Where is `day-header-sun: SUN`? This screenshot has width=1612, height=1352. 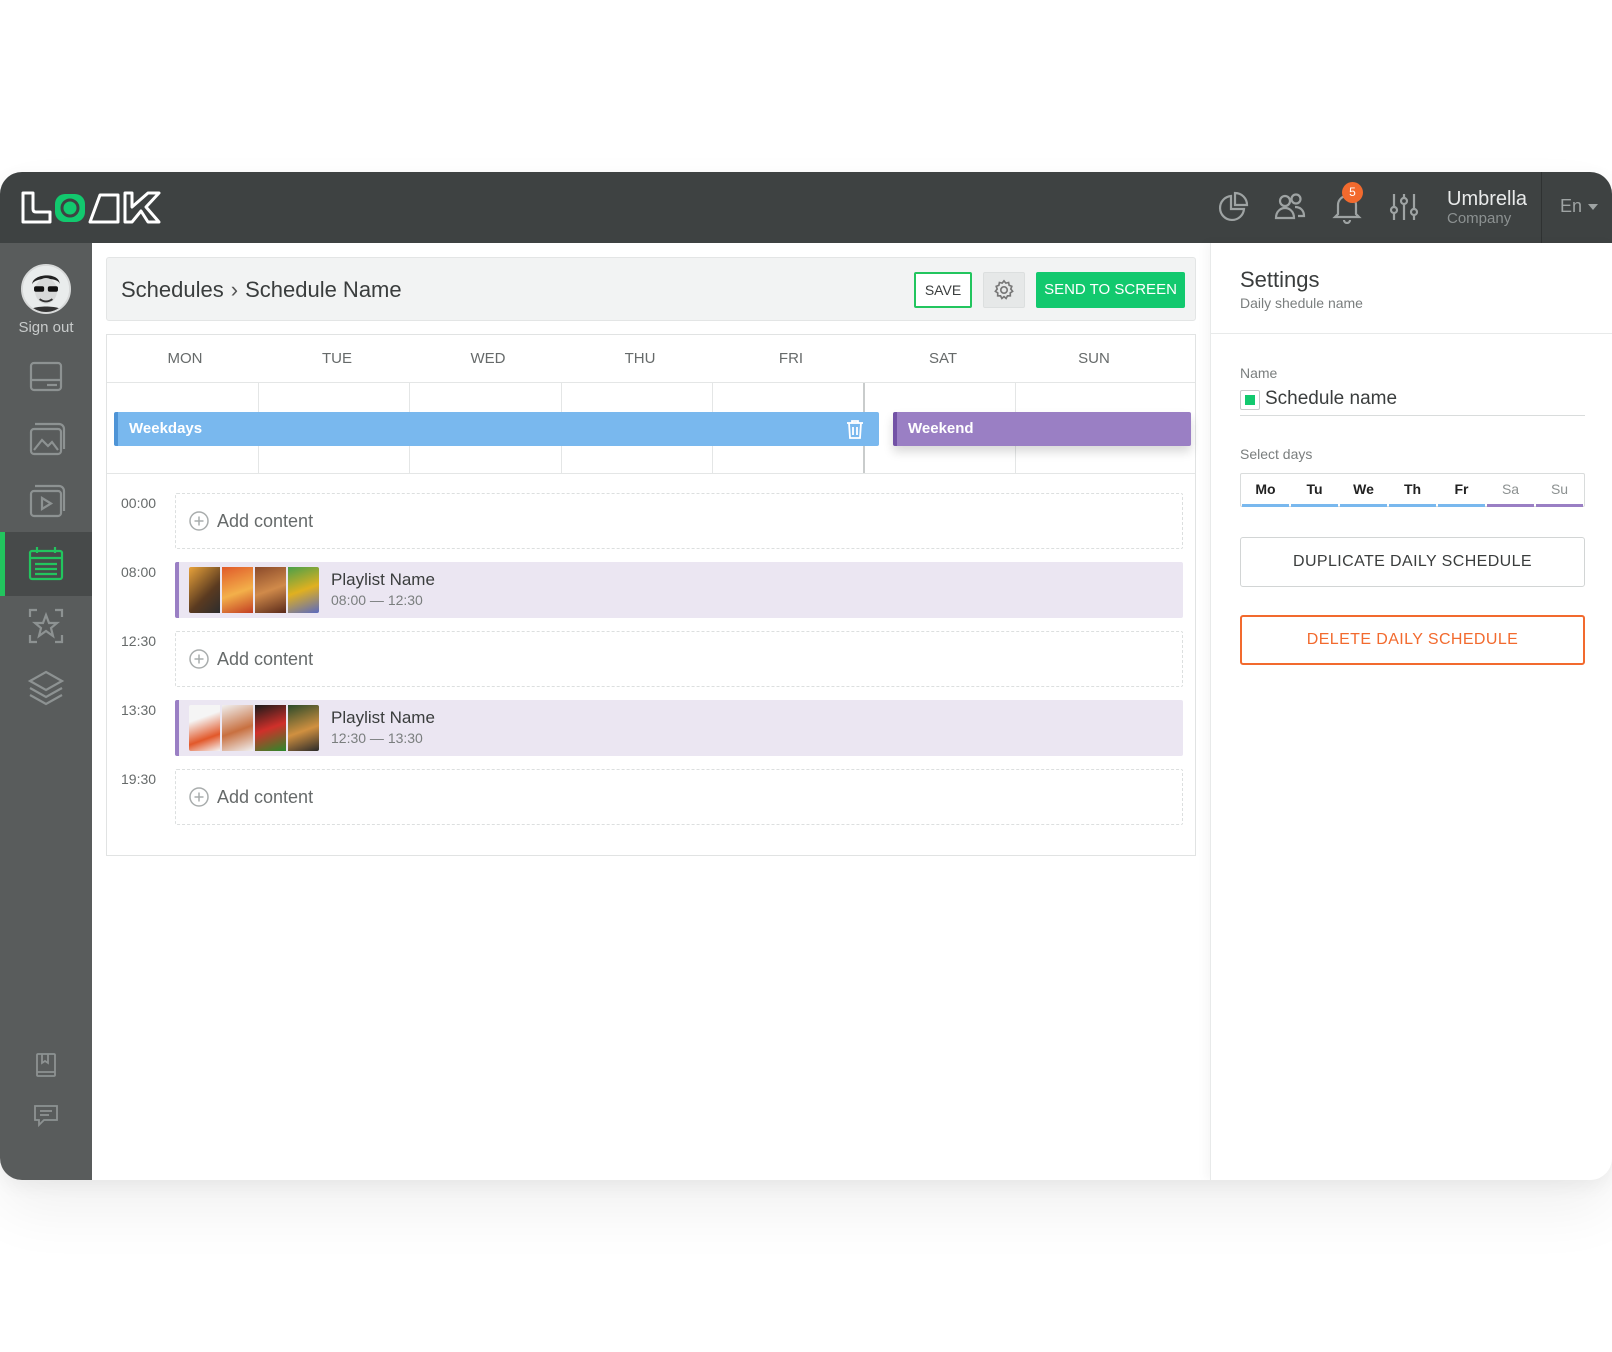 day-header-sun: SUN is located at coordinates (1094, 358).